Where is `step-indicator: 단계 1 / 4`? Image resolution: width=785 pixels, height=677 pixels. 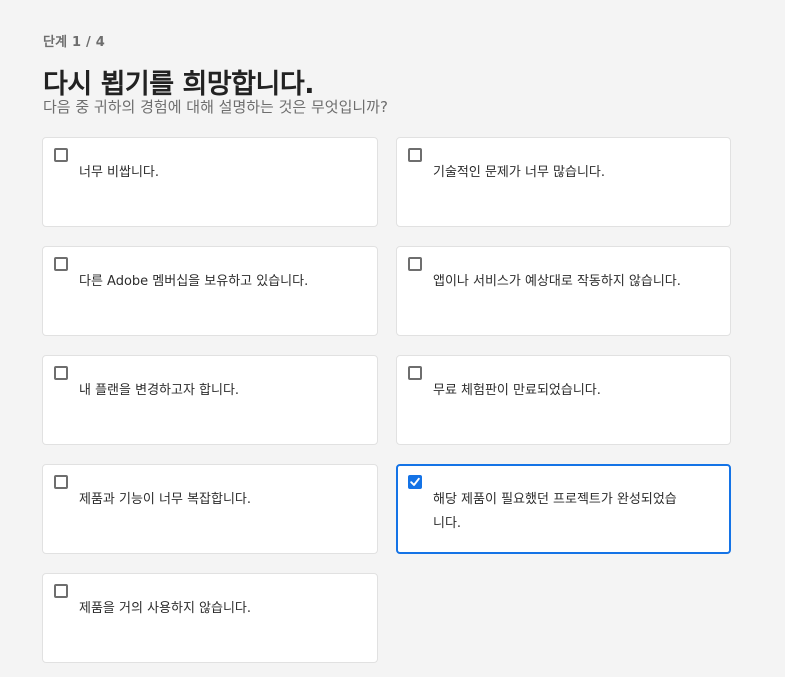 step-indicator: 단계 1 / 4 is located at coordinates (74, 42).